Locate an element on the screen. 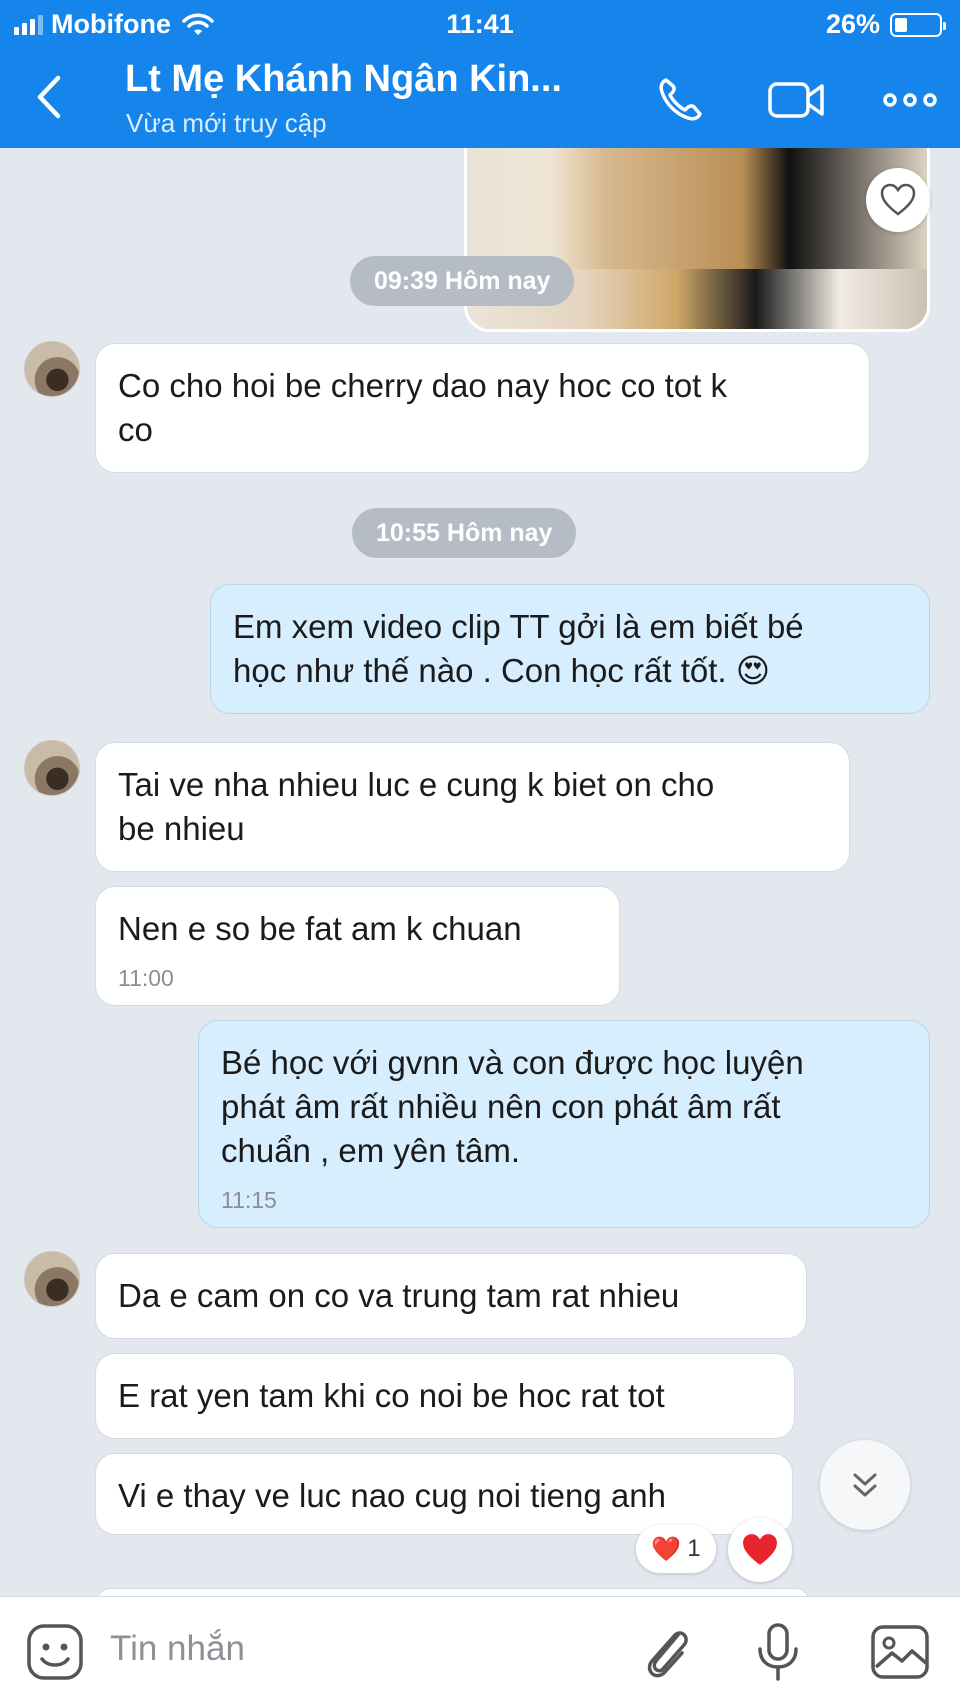 The image size is (960, 1707). message-bubble is located at coordinates (453, 1592).